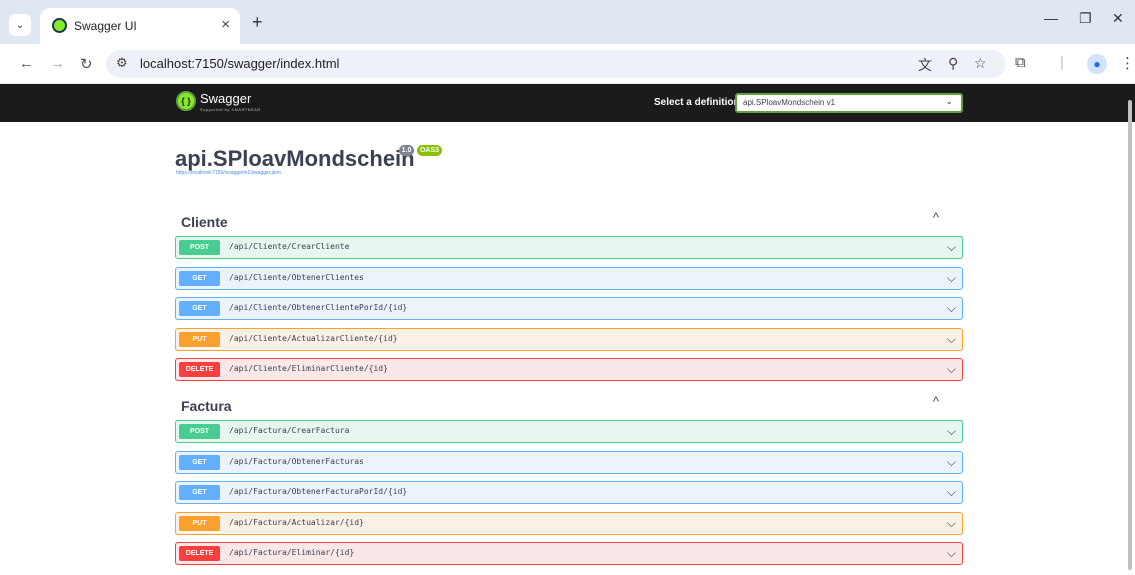 The height and width of the screenshot is (575, 1135). I want to click on operation-row: DELETE /api/Factura/Eliminar/{id} ⌵, so click(569, 553).